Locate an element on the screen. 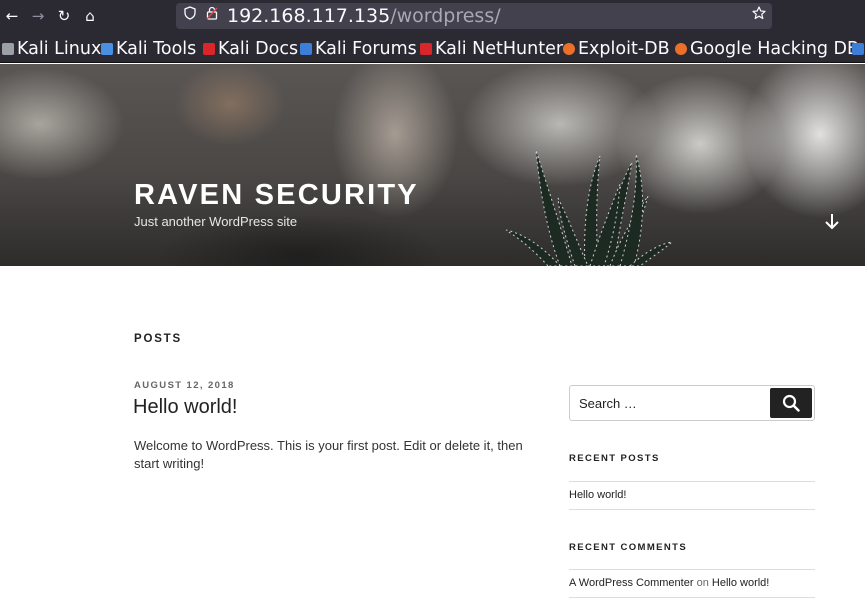  forward-button: → is located at coordinates (38, 16).